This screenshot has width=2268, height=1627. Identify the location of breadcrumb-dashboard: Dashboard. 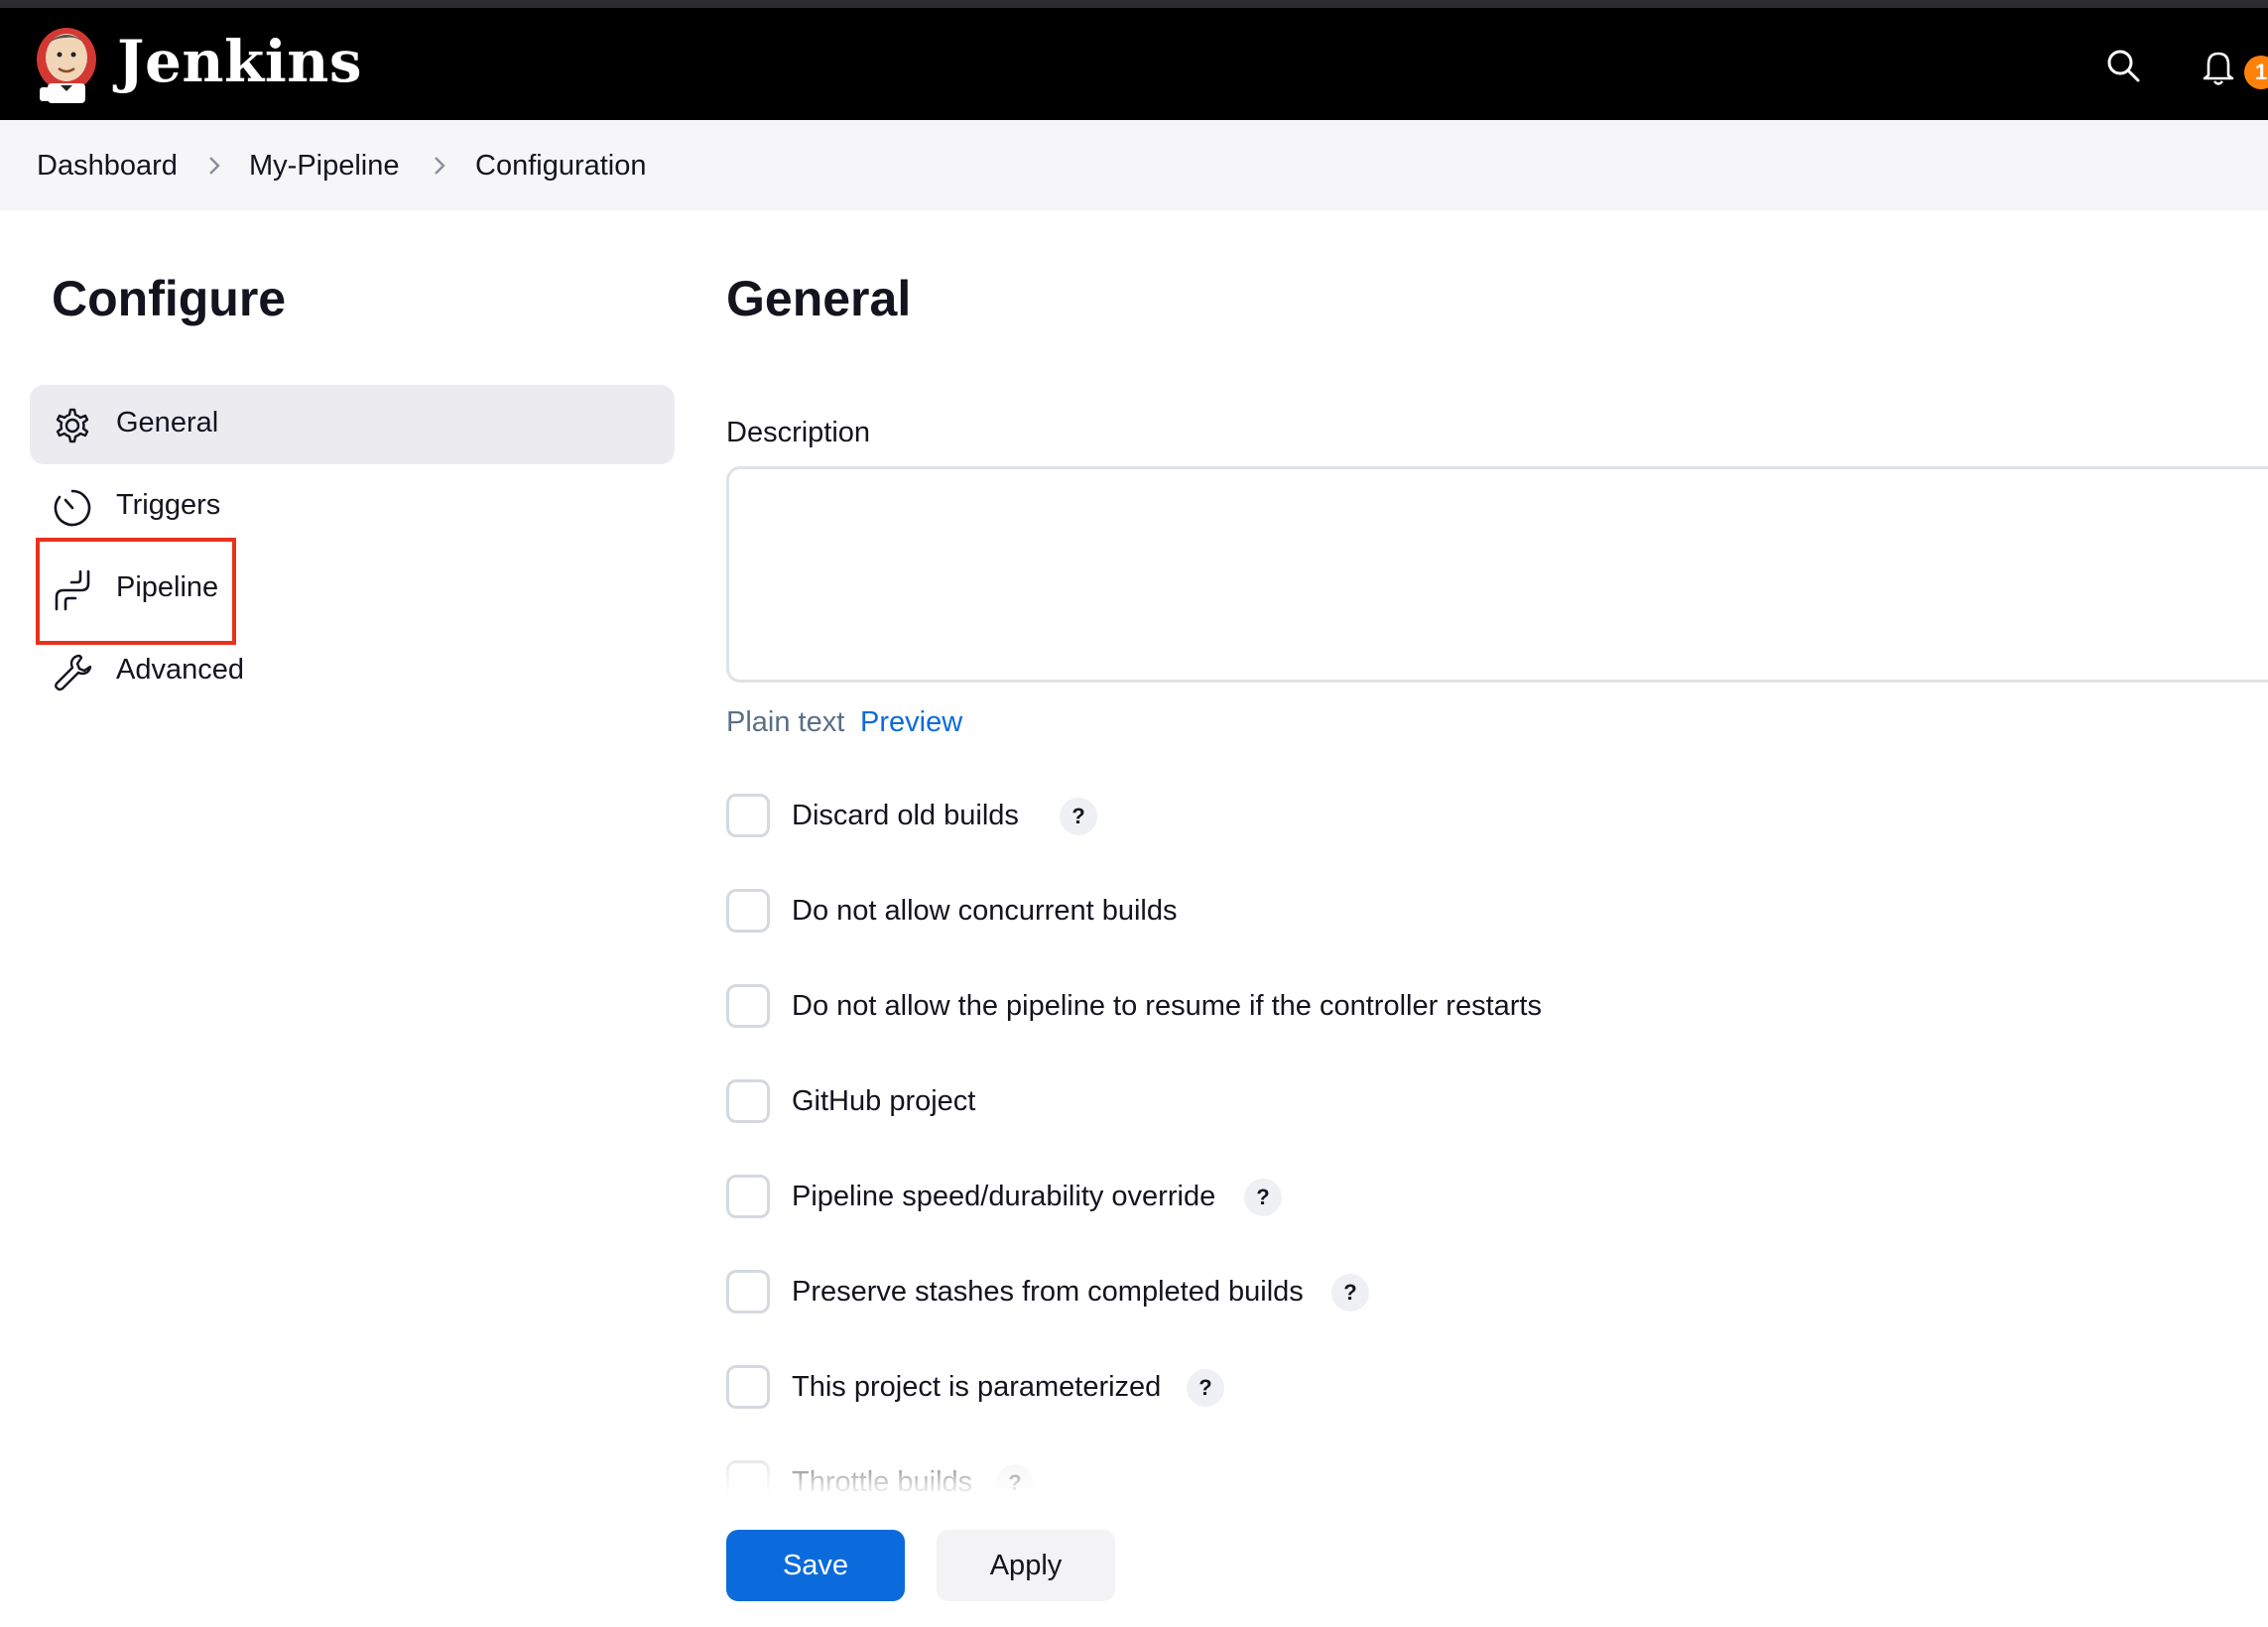
(107, 166).